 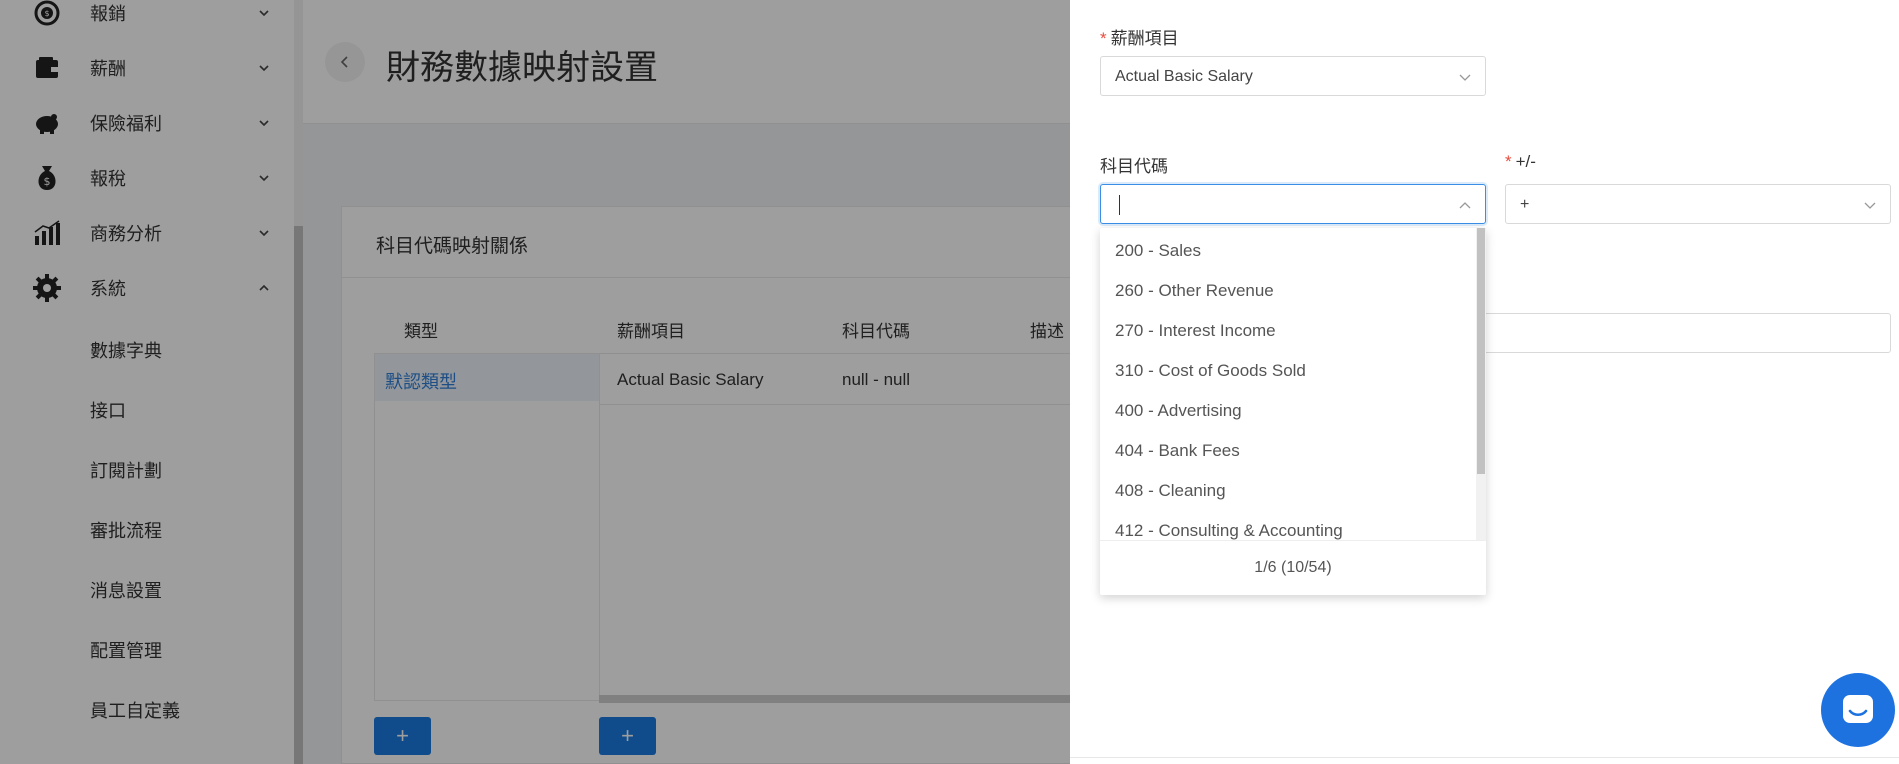 I want to click on dropdown-option: 270 - Interest Income, so click(x=1195, y=331).